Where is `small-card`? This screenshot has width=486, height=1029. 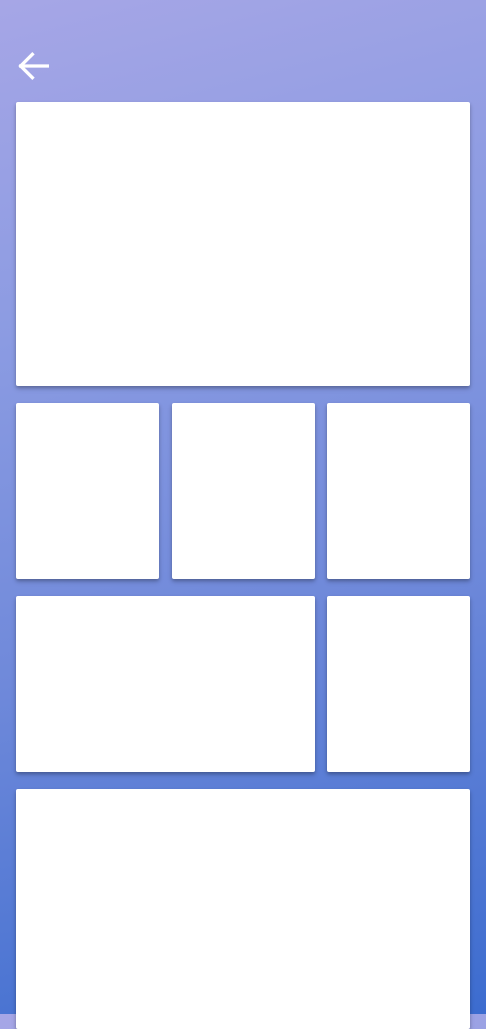
small-card is located at coordinates (398, 684).